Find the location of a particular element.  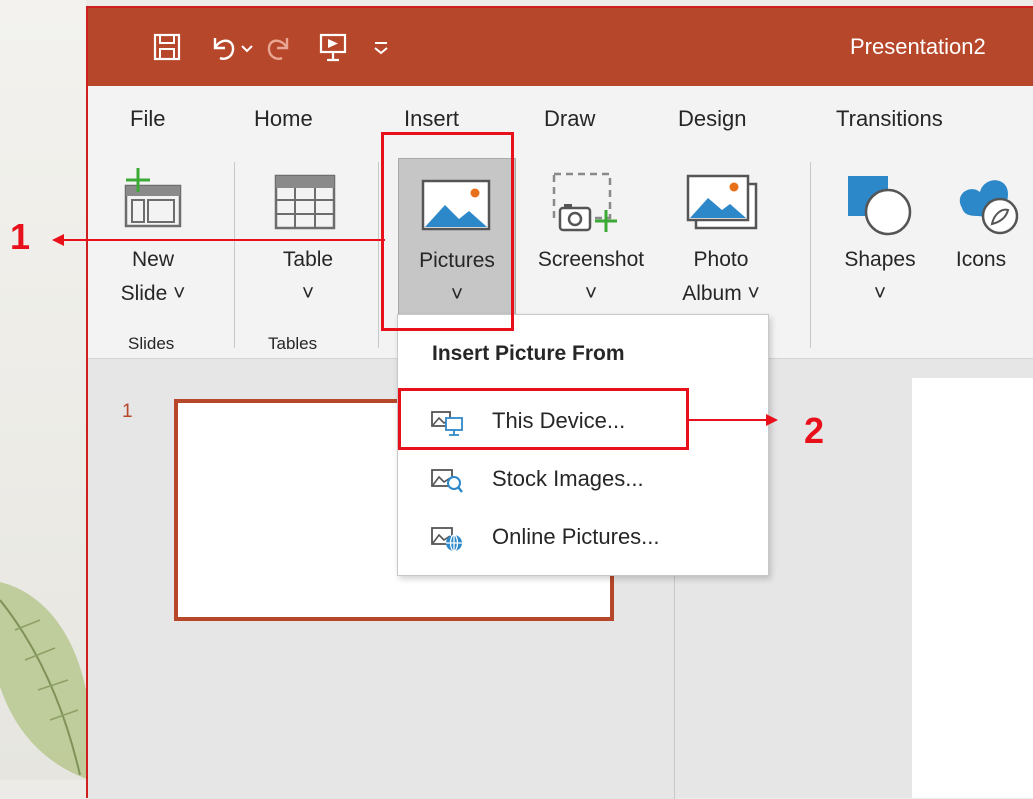

highlight-box-this-device is located at coordinates (543, 419).